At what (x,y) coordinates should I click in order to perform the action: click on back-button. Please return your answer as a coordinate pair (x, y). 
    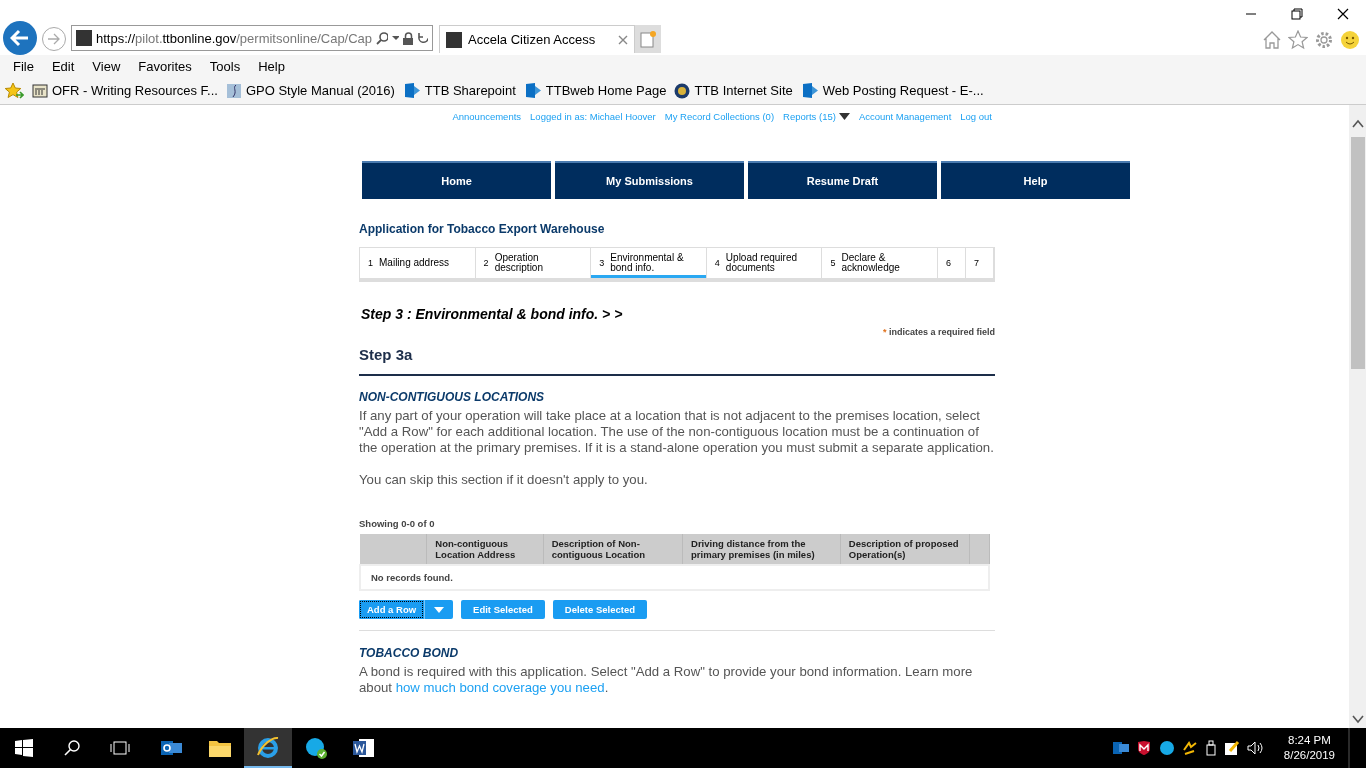
    Looking at the image, I should click on (20, 38).